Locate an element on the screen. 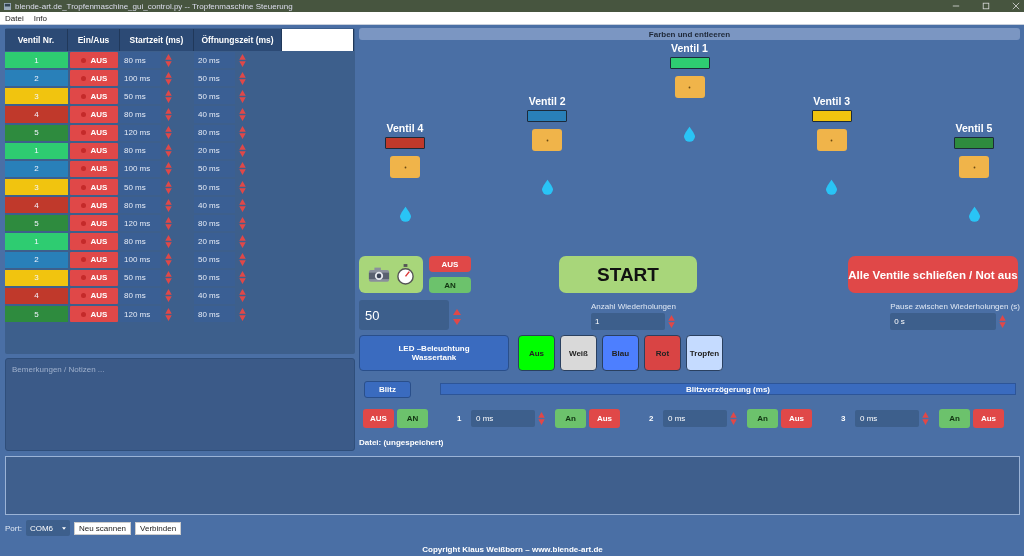 This screenshot has height=556, width=1024. emergency-stop-button: Alle Ventile schließen / Not aus is located at coordinates (933, 274).